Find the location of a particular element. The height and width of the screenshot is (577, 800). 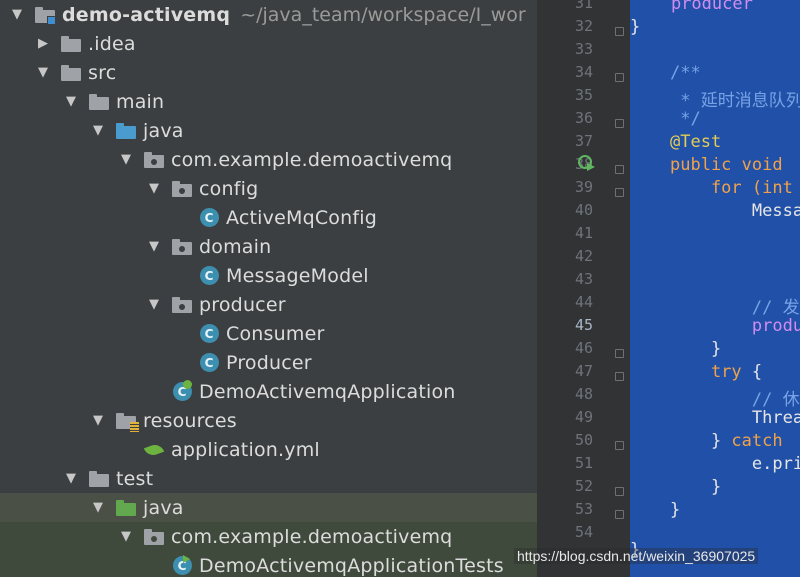

line-number: 49 is located at coordinates (583, 417).